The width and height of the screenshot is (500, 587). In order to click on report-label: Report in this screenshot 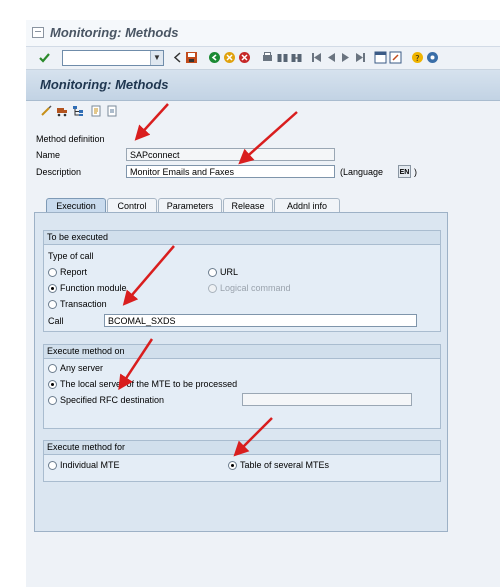, I will do `click(74, 272)`.